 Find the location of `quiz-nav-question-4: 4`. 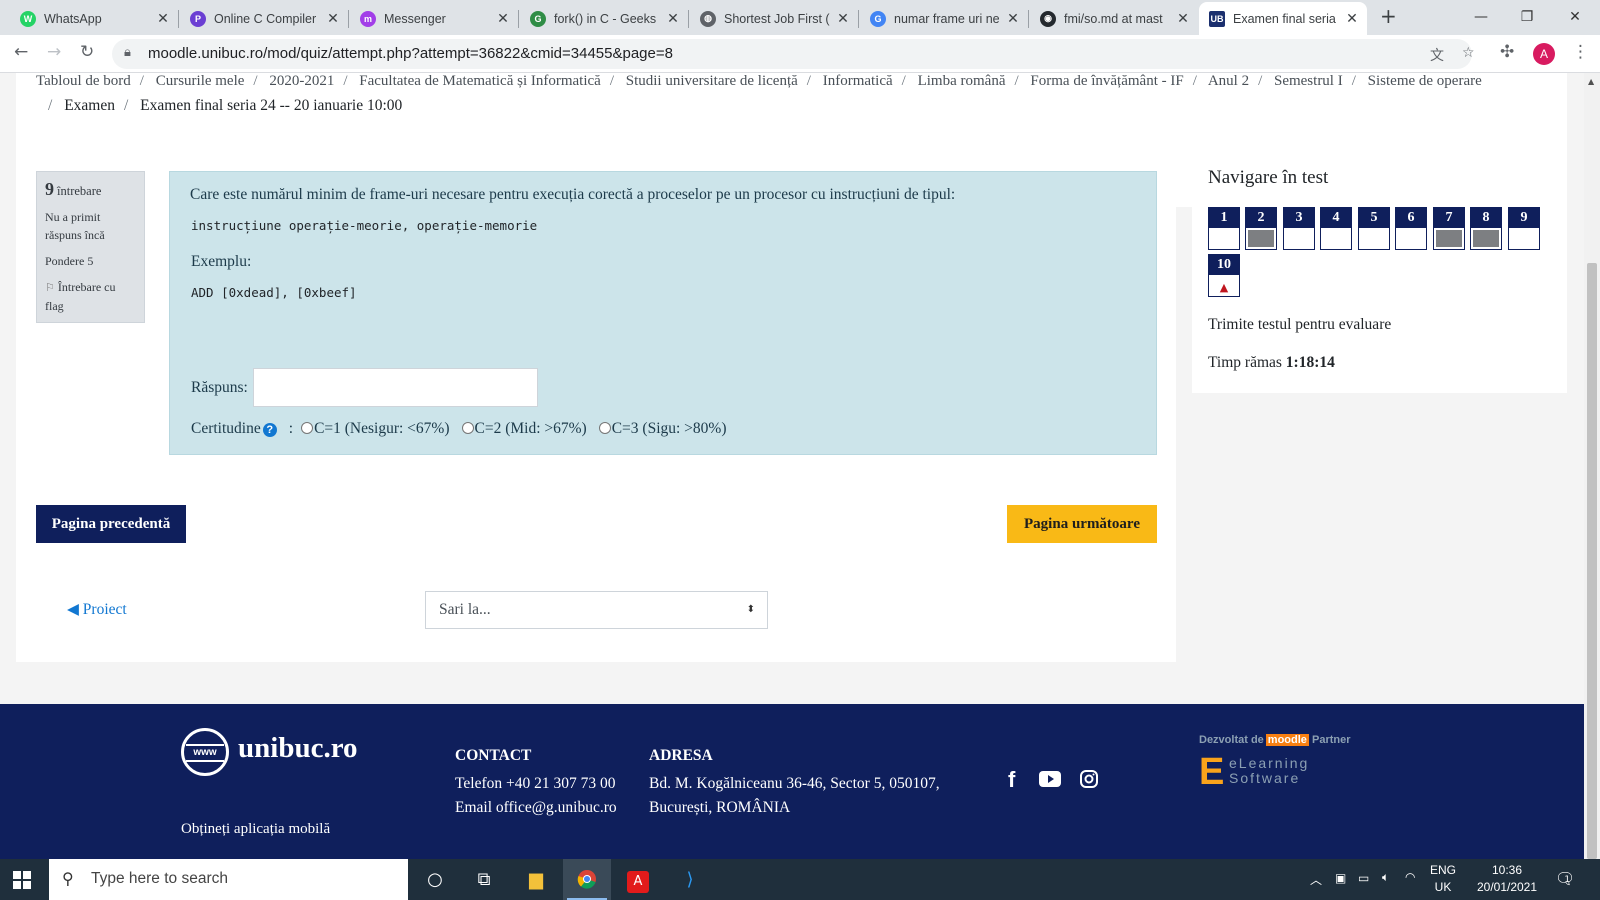

quiz-nav-question-4: 4 is located at coordinates (1336, 228).